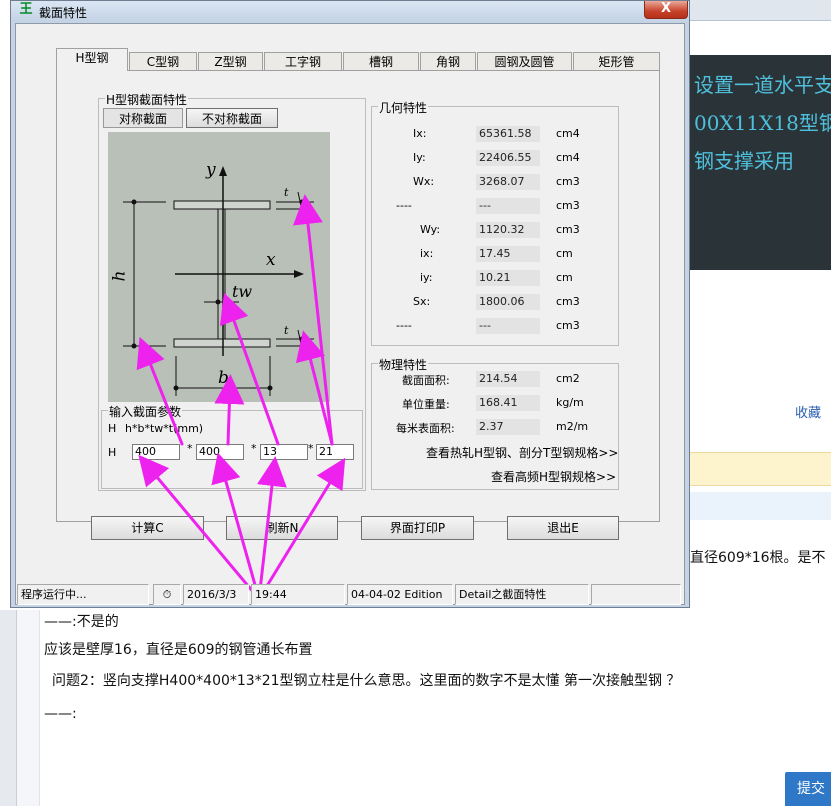 The image size is (831, 806). I want to click on tab-h-steel: H型钢, so click(92, 59).